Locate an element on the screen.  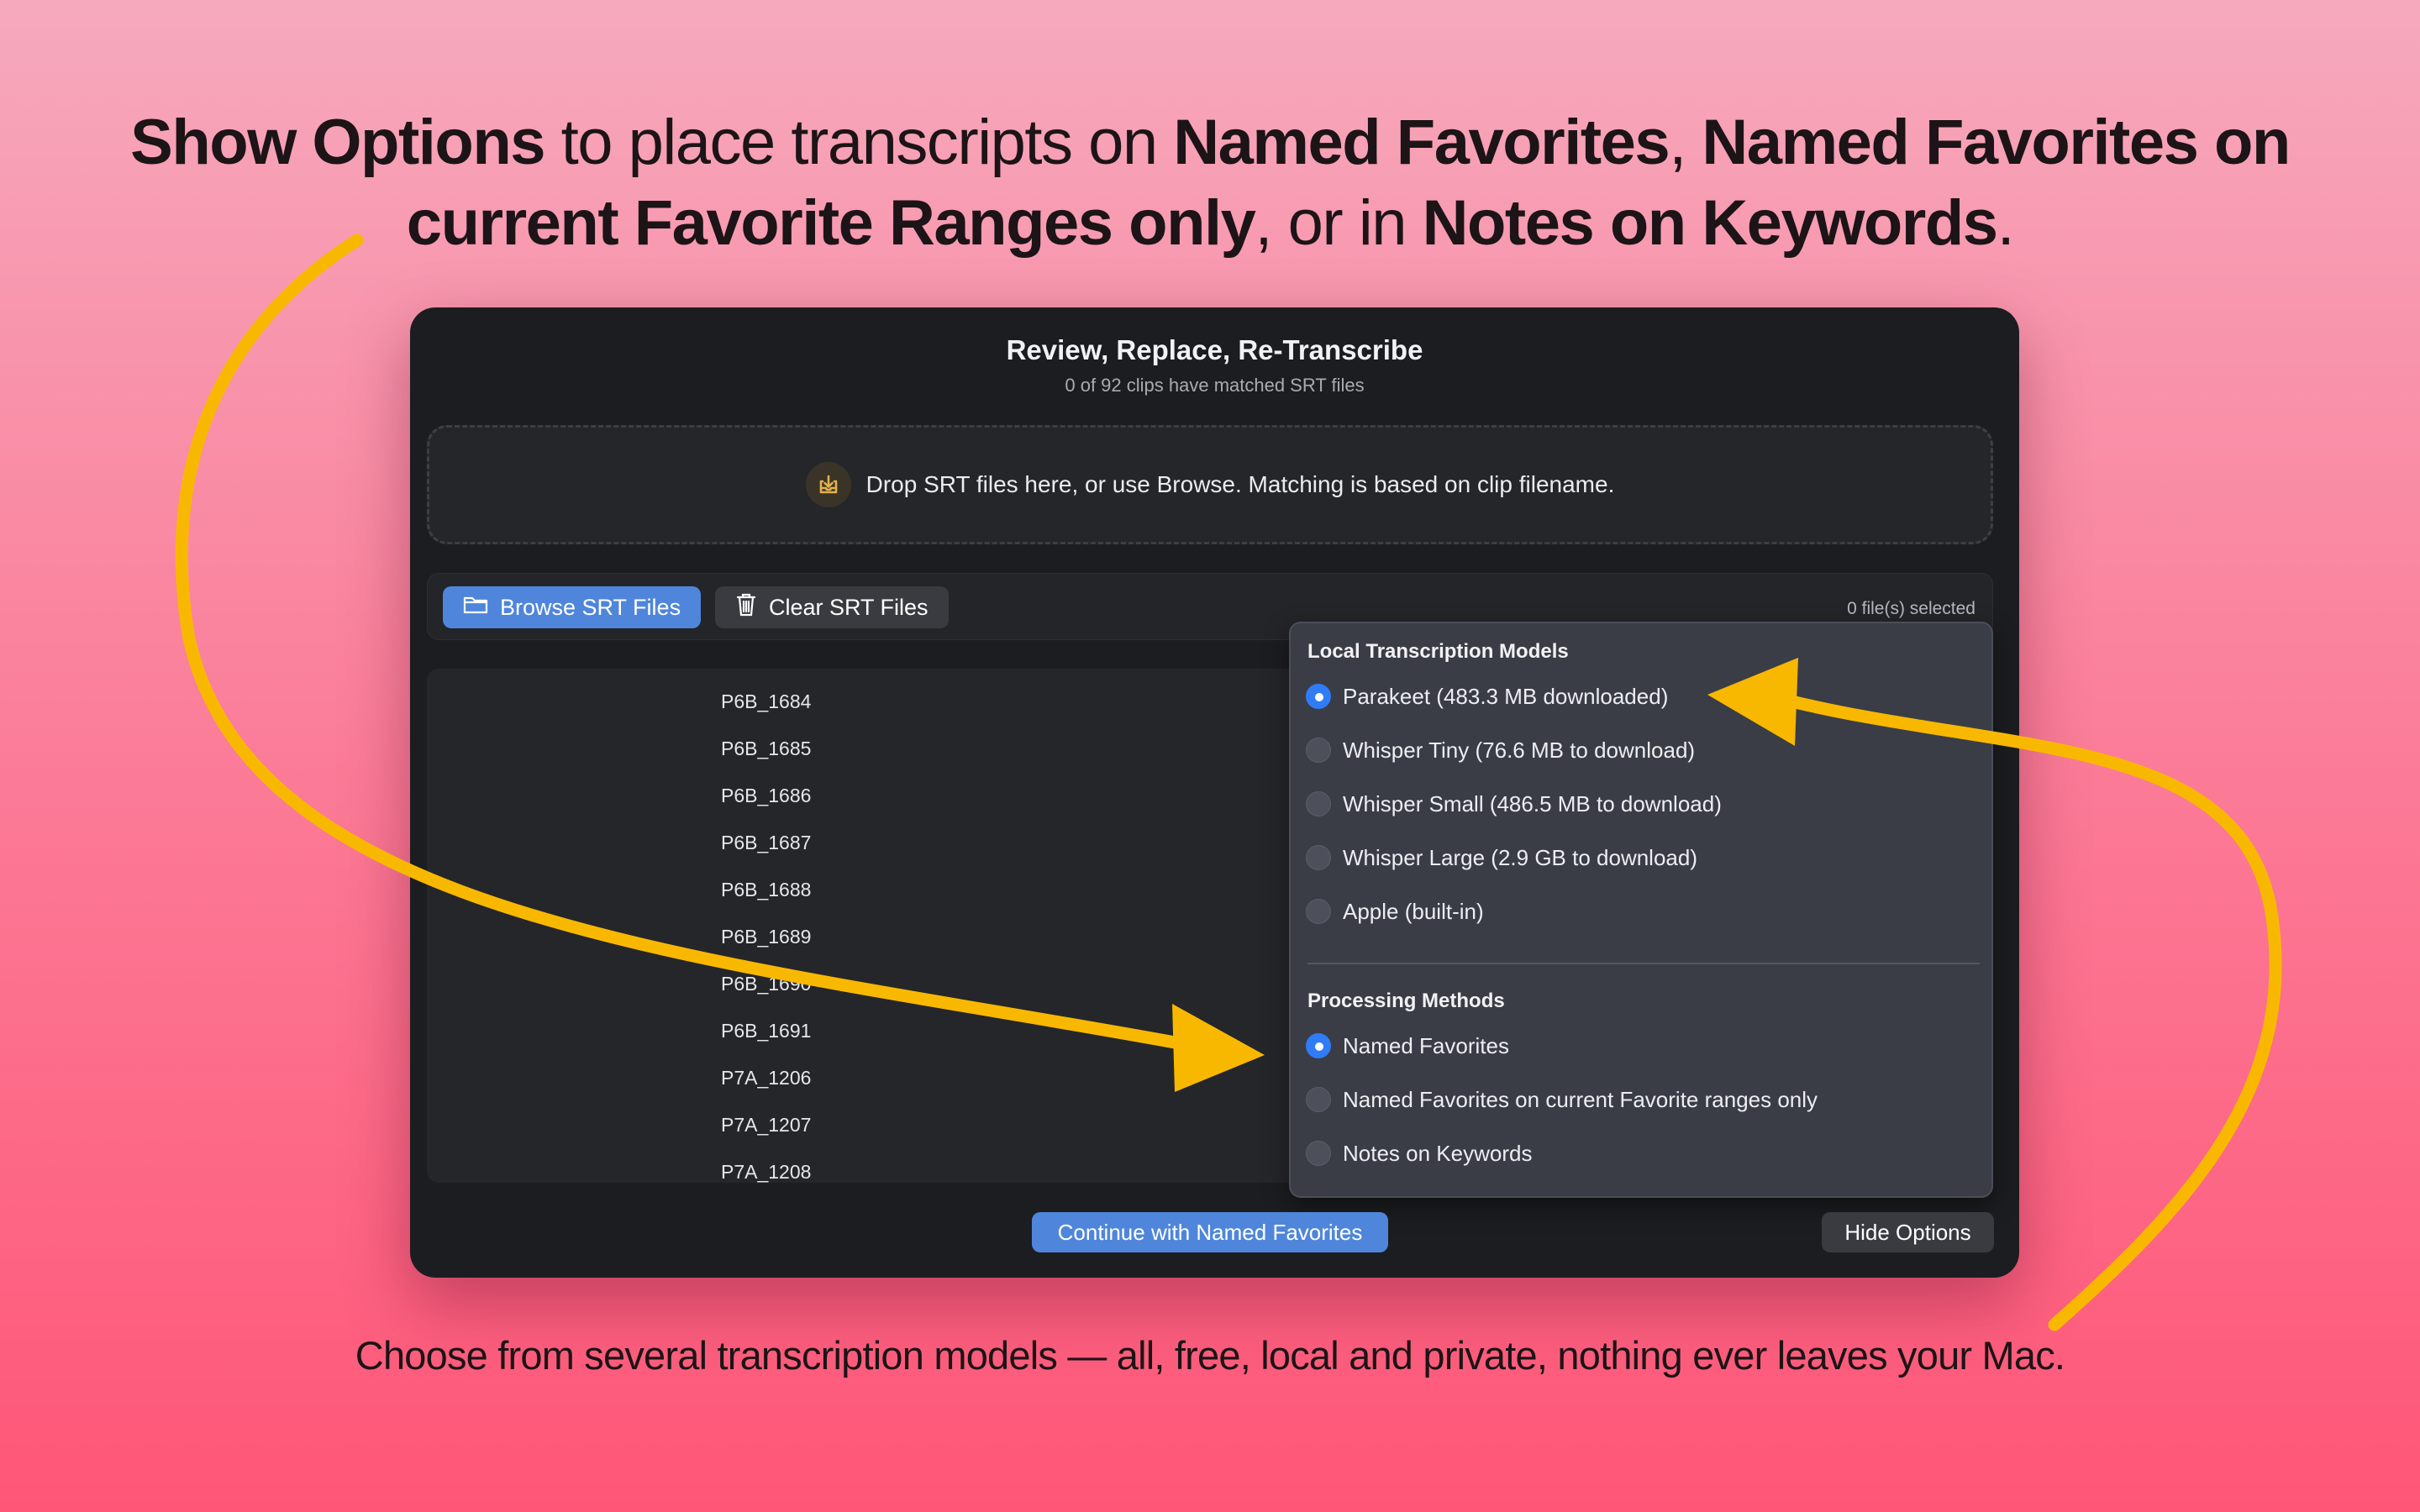
clear-srt-label: Clear SRT Files is located at coordinates (849, 607).